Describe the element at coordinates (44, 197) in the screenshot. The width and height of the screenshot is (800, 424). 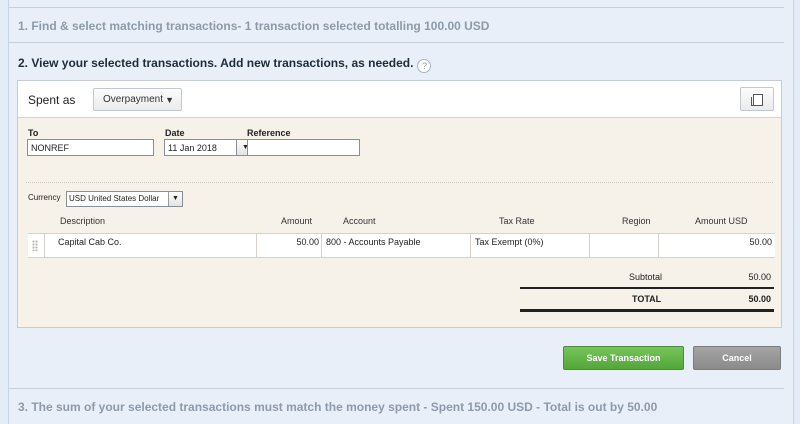
I see `currency-label: Currency` at that location.